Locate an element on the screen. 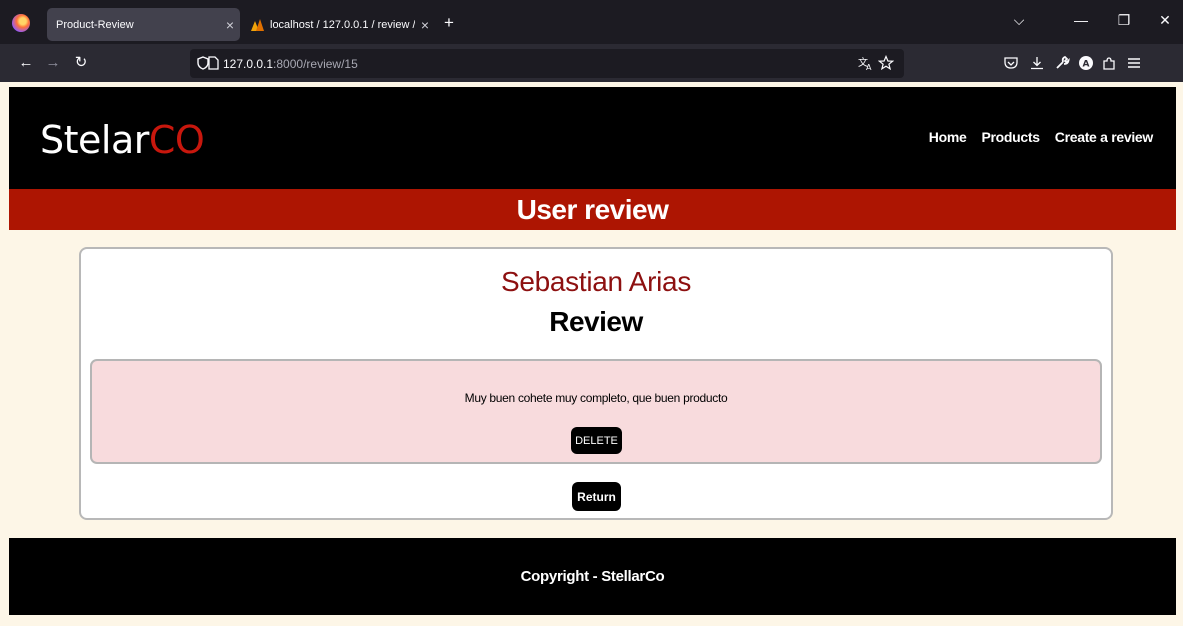  tab-product-review: Product-Review × is located at coordinates (143, 24).